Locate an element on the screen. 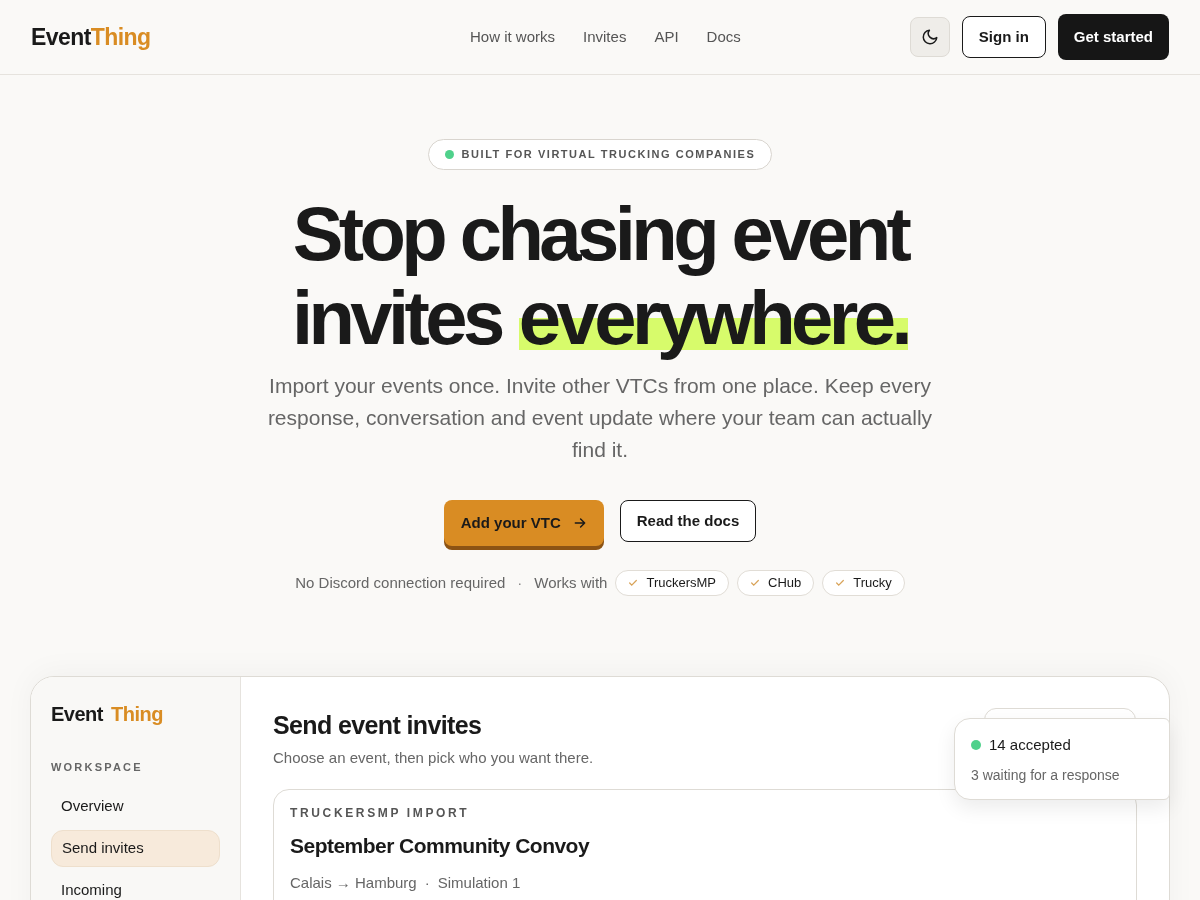 The height and width of the screenshot is (900, 1200). moon-icon is located at coordinates (929, 37).